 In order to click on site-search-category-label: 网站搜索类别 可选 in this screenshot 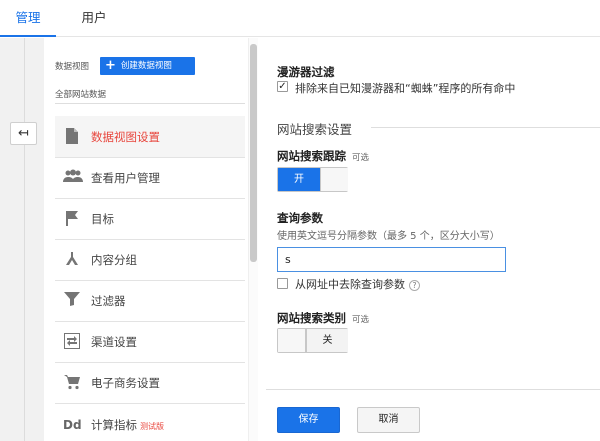, I will do `click(323, 318)`.